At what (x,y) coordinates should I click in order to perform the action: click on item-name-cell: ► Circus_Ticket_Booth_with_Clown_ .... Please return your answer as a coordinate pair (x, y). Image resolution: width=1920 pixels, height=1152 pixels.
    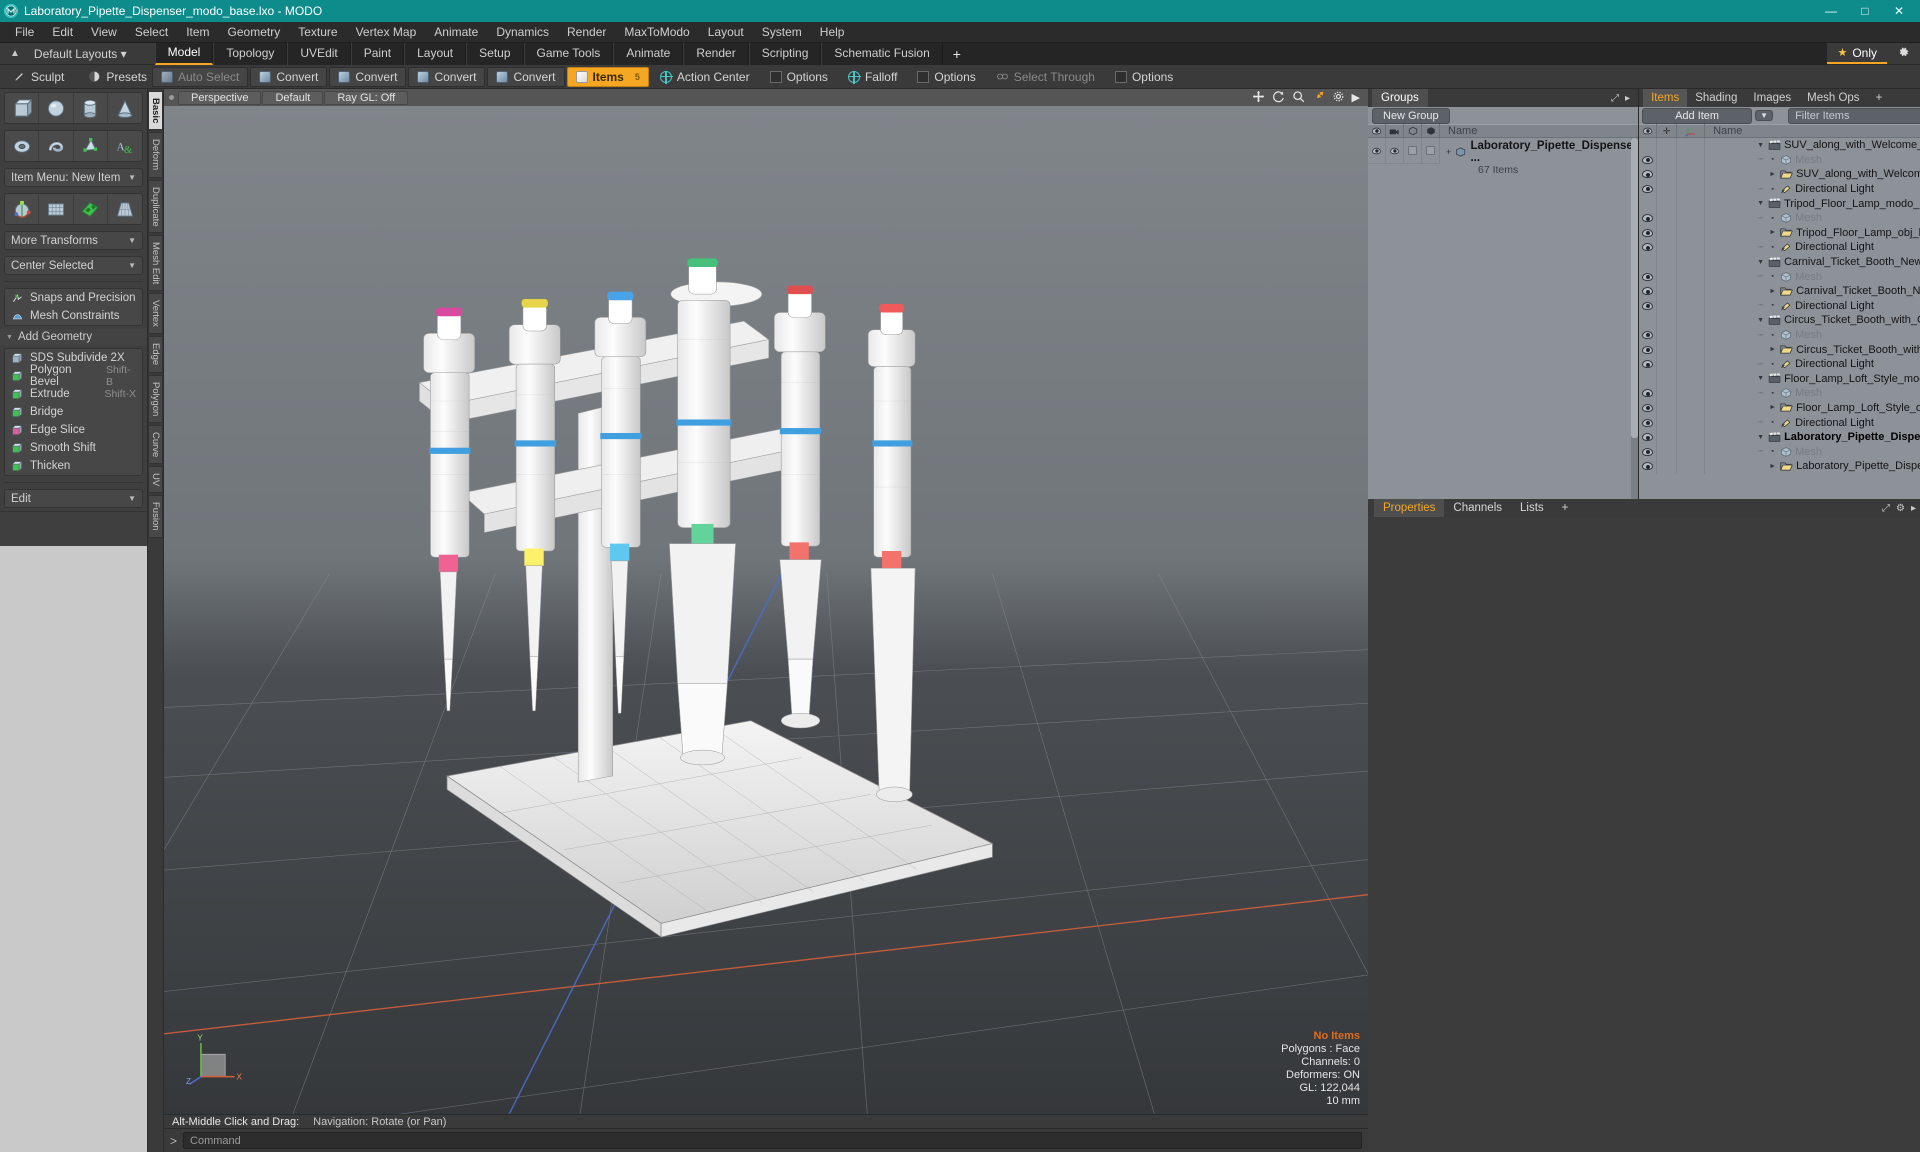
    Looking at the image, I should click on (1812, 350).